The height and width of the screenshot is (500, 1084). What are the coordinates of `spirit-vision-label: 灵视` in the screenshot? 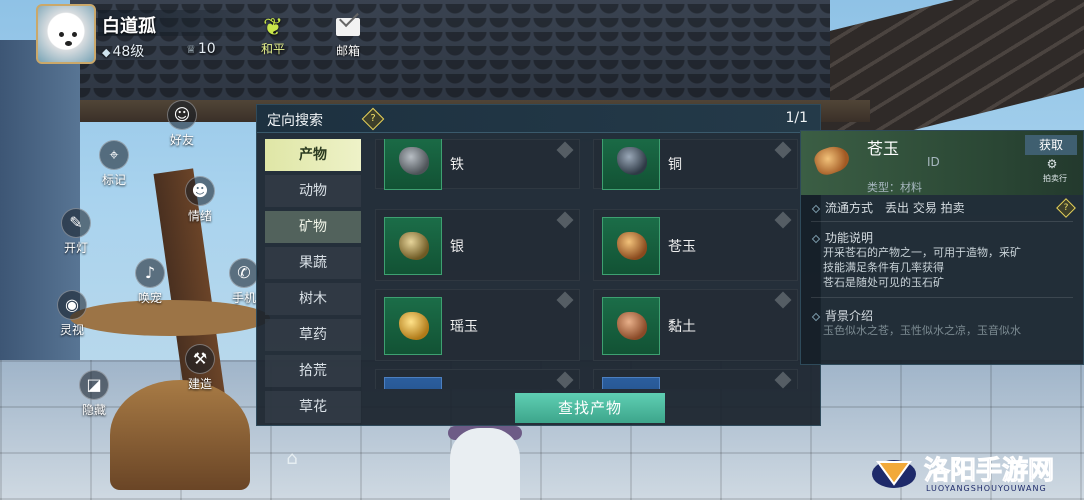 It's located at (71, 330).